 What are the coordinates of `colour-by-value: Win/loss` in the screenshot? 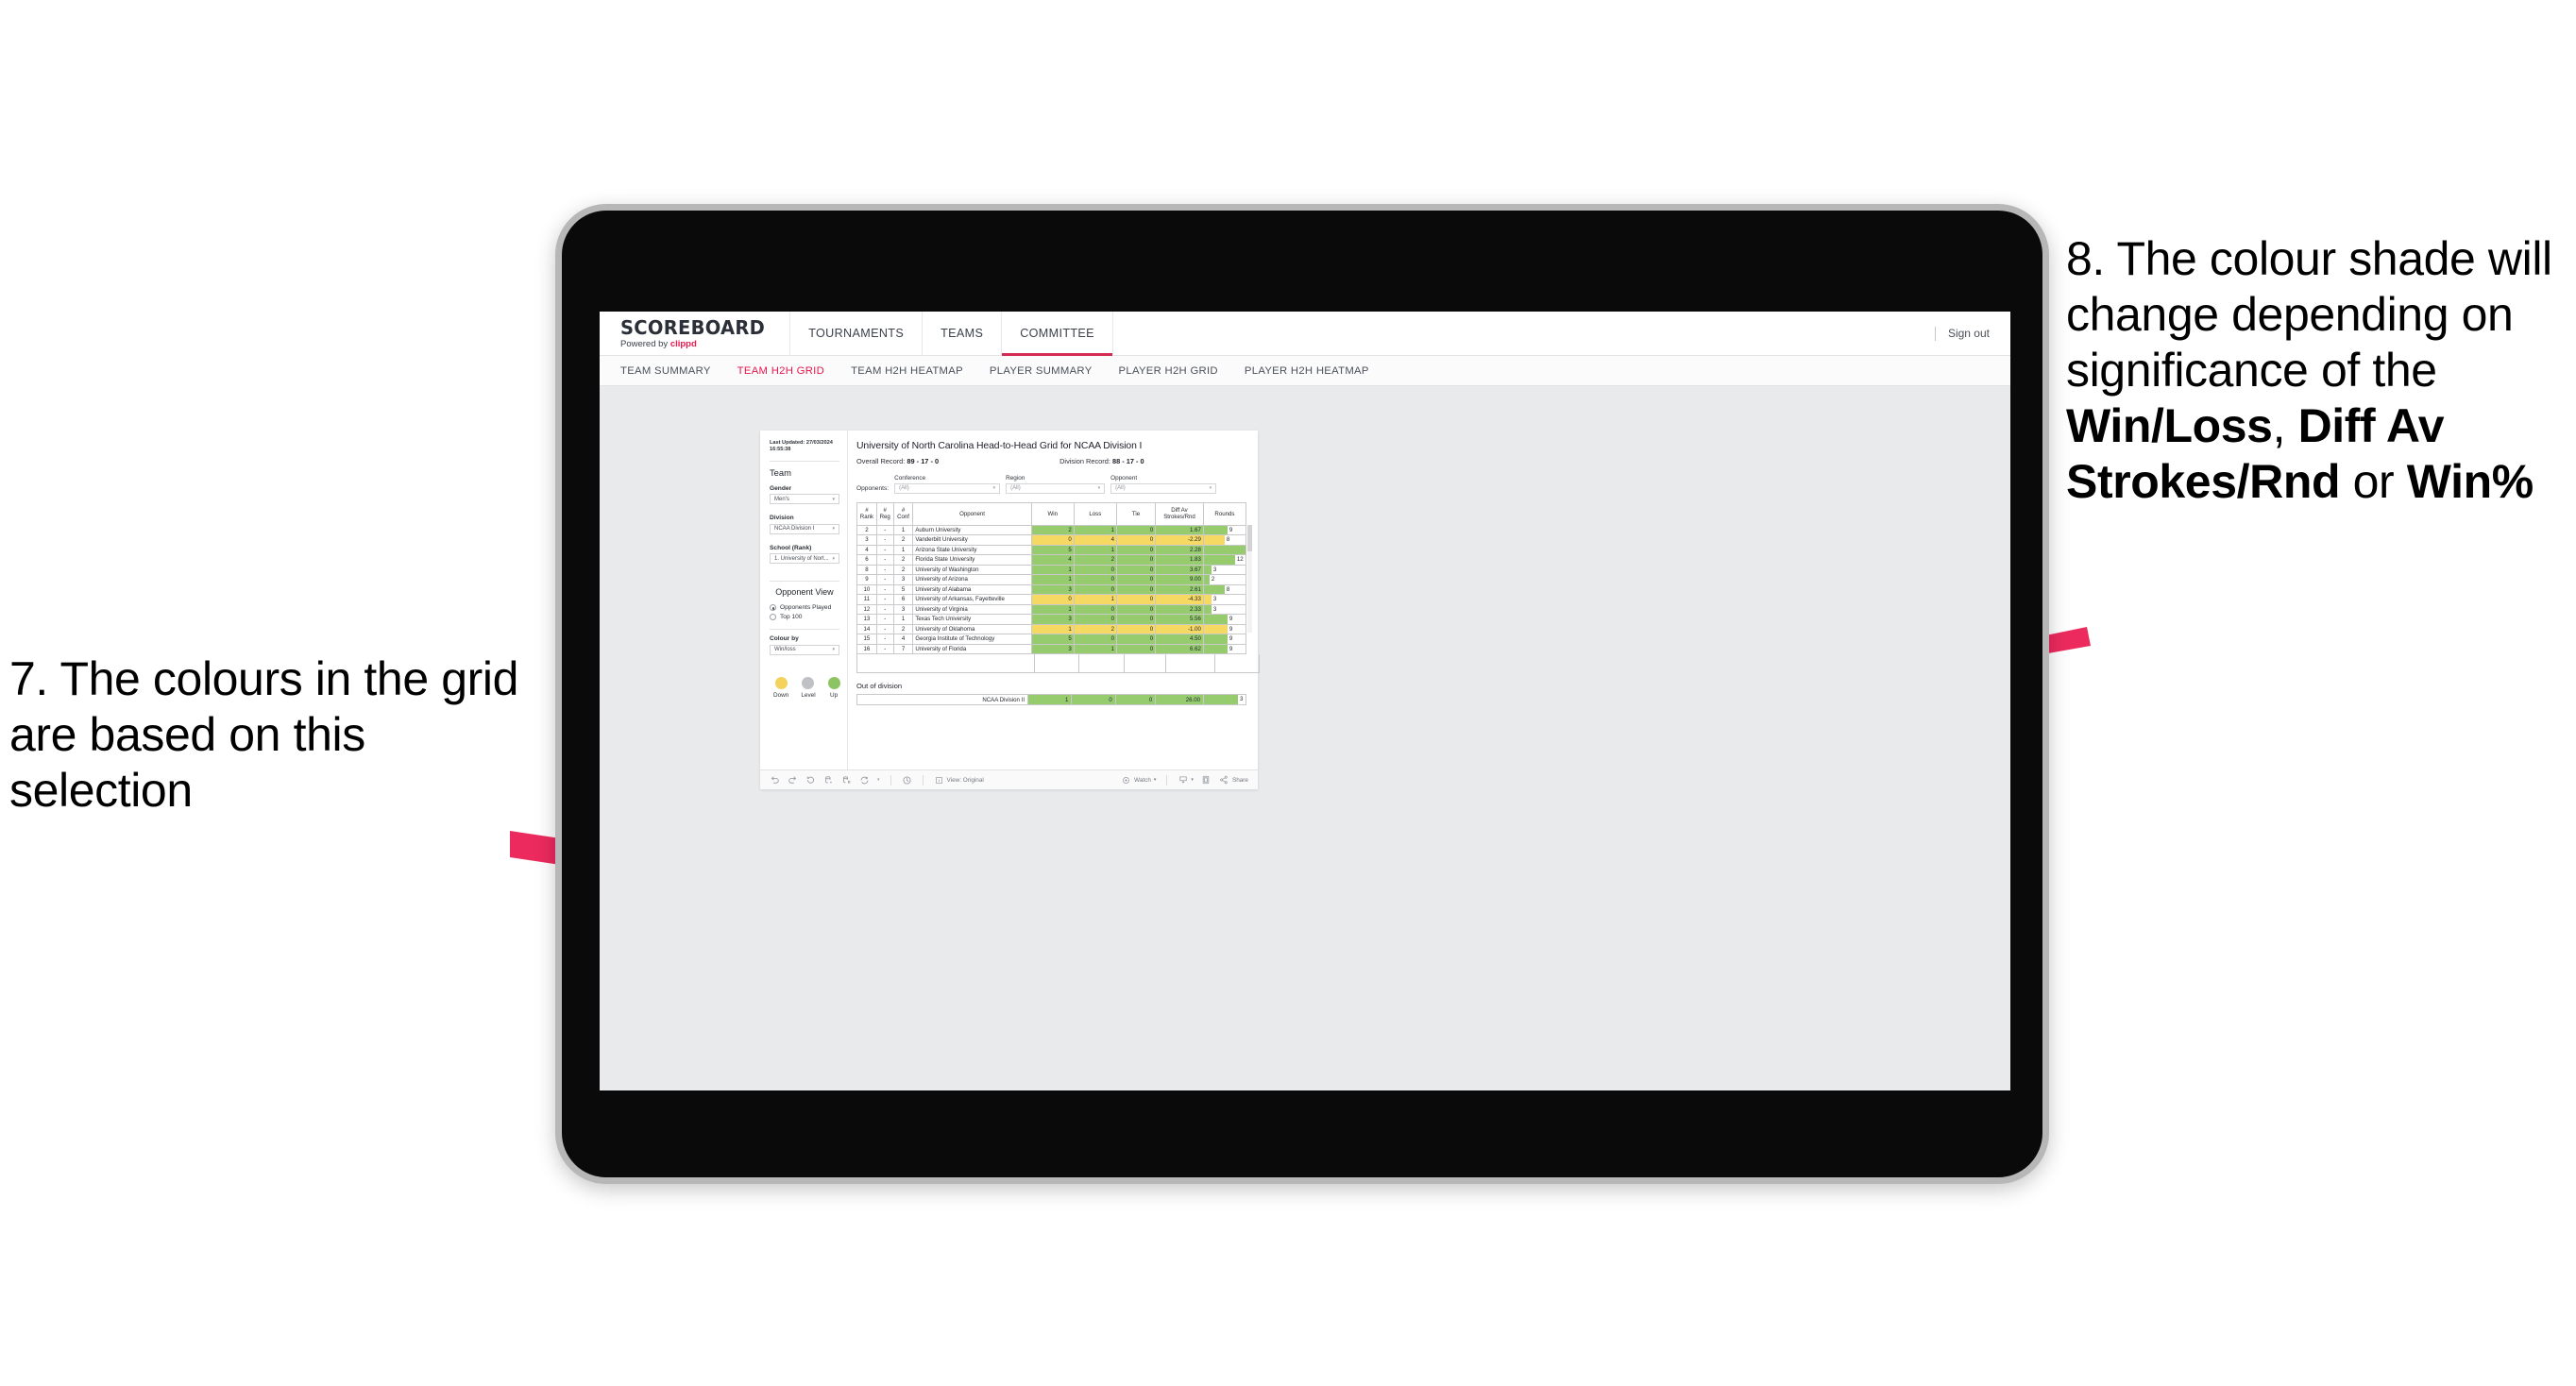 It's located at (785, 650).